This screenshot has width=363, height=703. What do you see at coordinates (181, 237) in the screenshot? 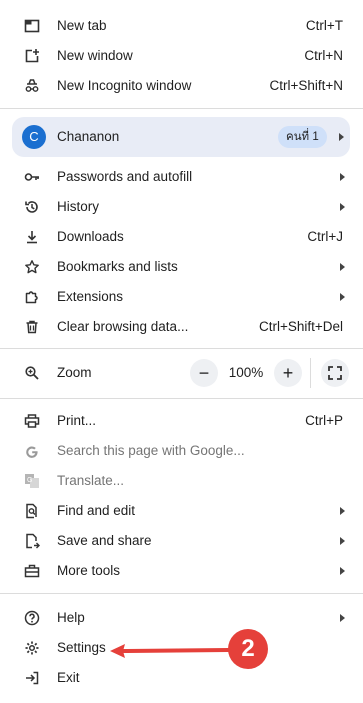
I see `menu-item-downloads: Downloads Ctrl+J` at bounding box center [181, 237].